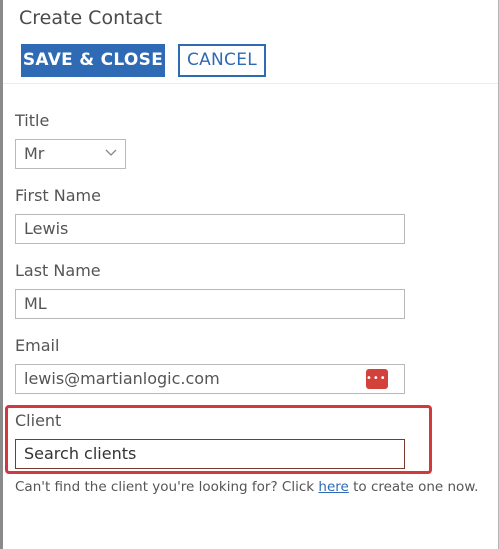  I want to click on create-client-link: here, so click(333, 487).